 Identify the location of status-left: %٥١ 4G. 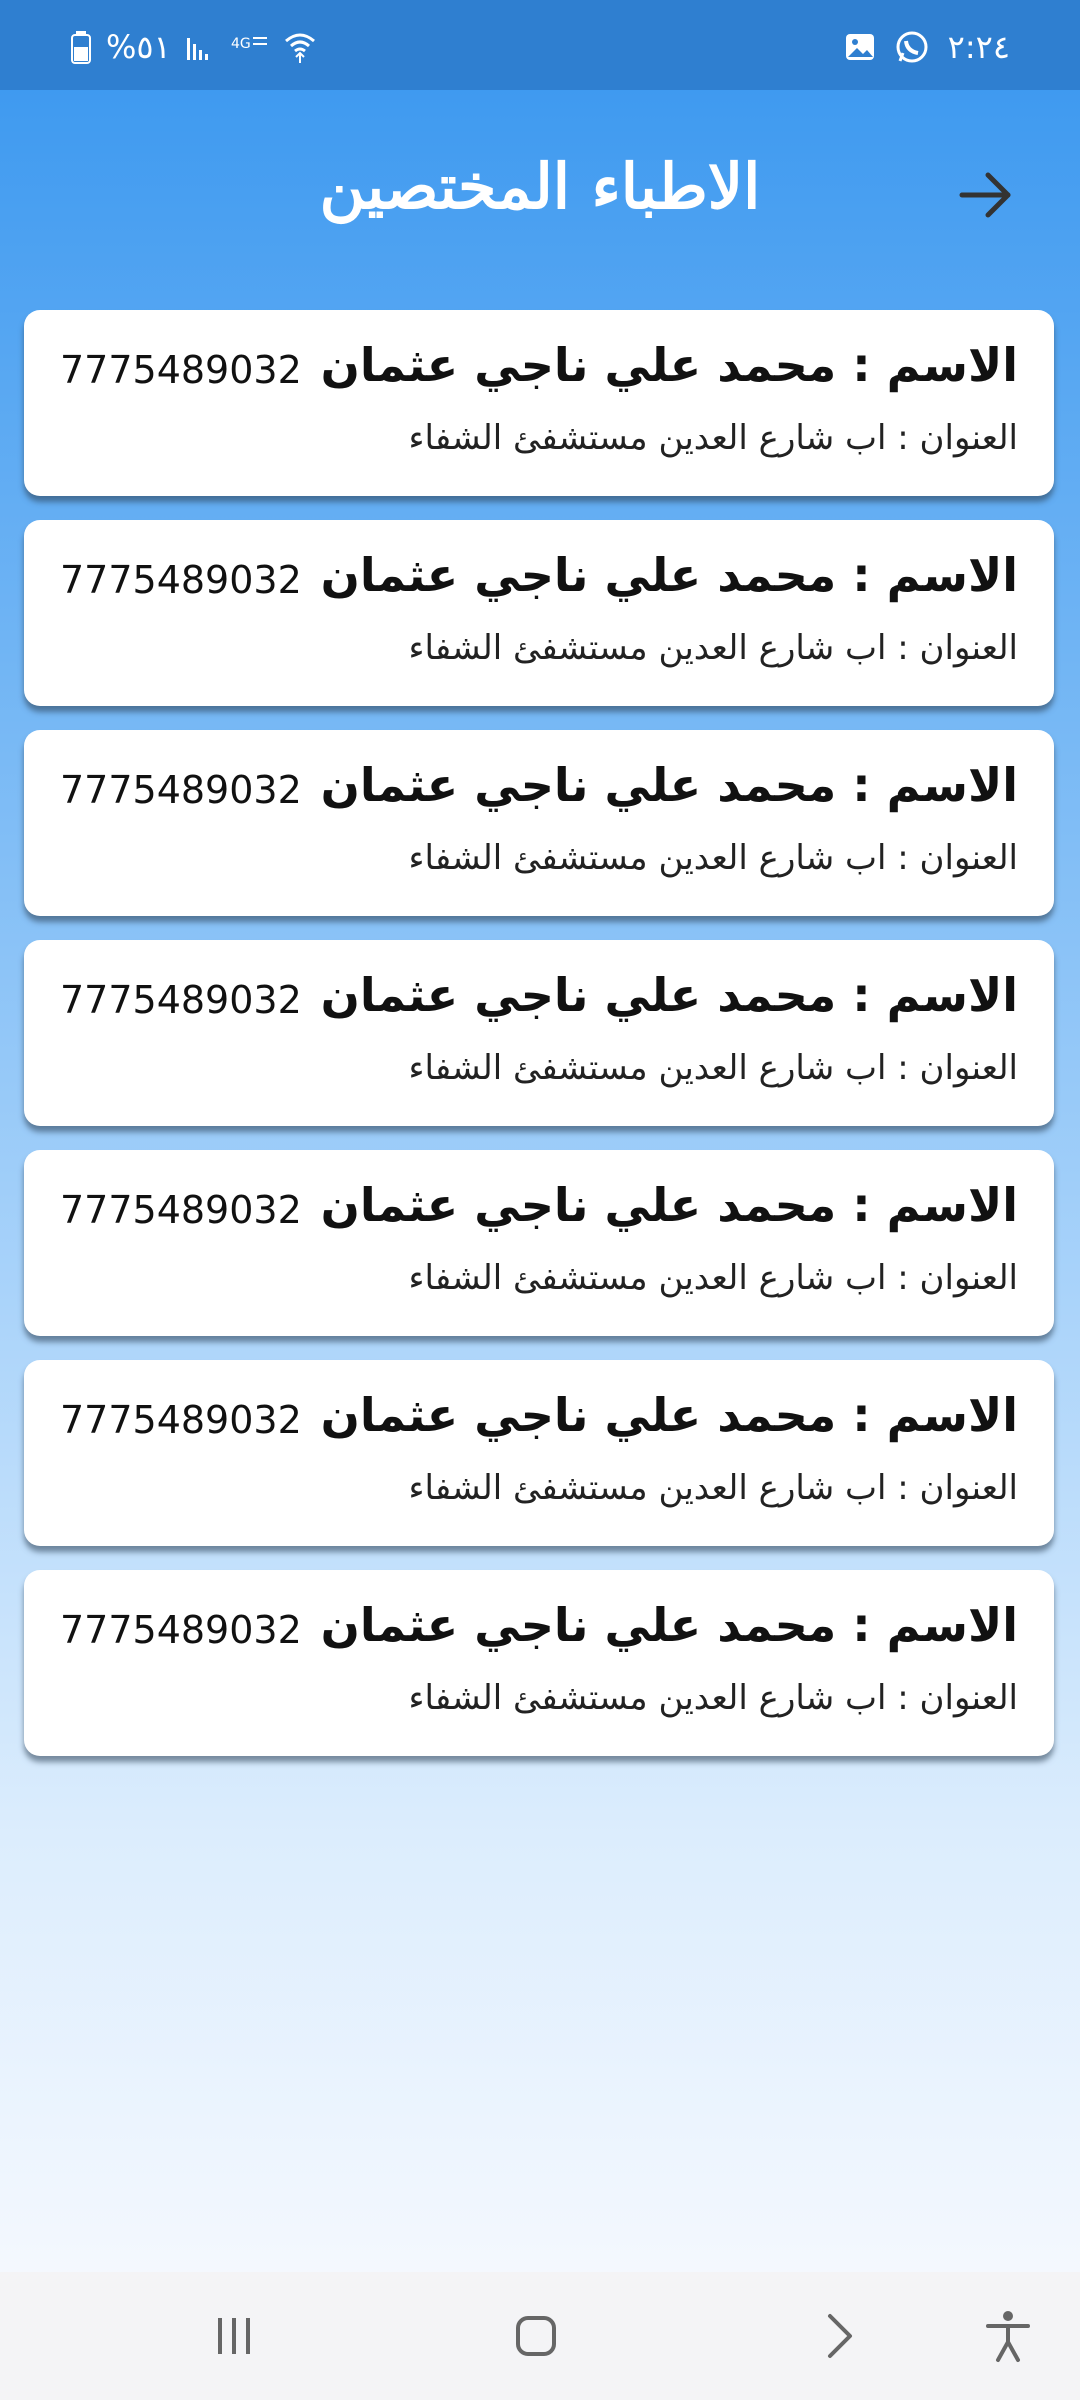
(193, 47).